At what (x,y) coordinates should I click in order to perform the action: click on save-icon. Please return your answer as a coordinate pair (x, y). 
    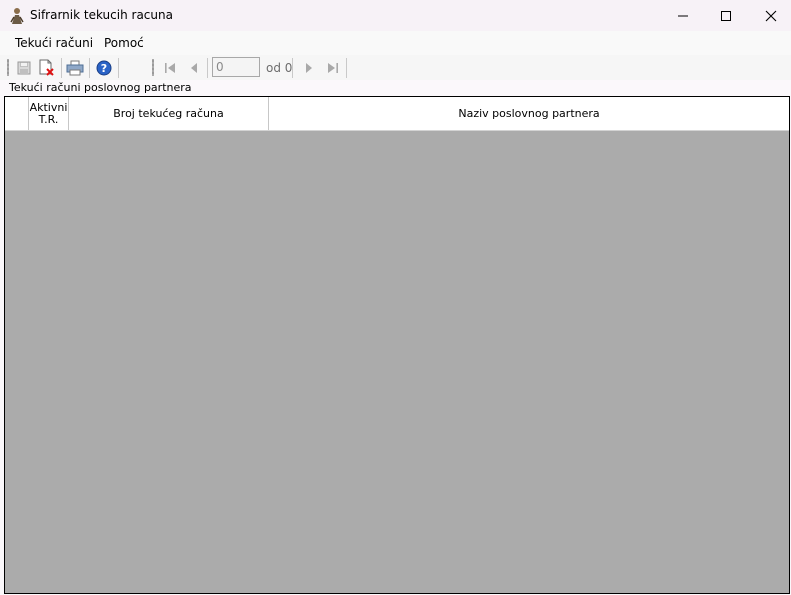
    Looking at the image, I should click on (23, 67).